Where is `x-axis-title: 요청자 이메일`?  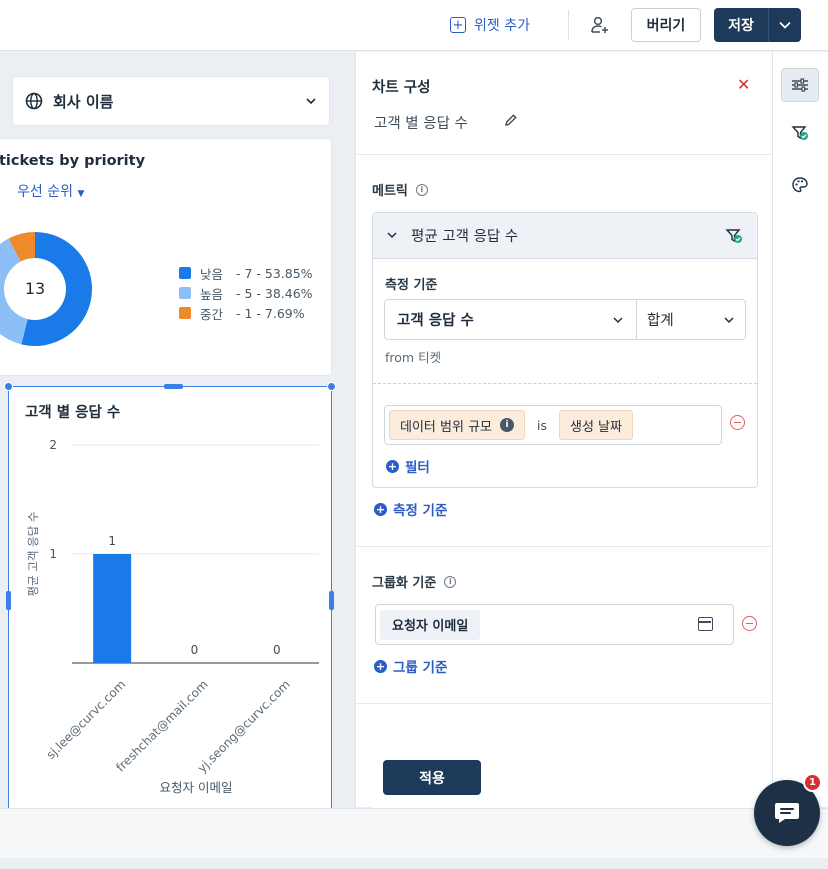
x-axis-title: 요청자 이메일 is located at coordinates (196, 787).